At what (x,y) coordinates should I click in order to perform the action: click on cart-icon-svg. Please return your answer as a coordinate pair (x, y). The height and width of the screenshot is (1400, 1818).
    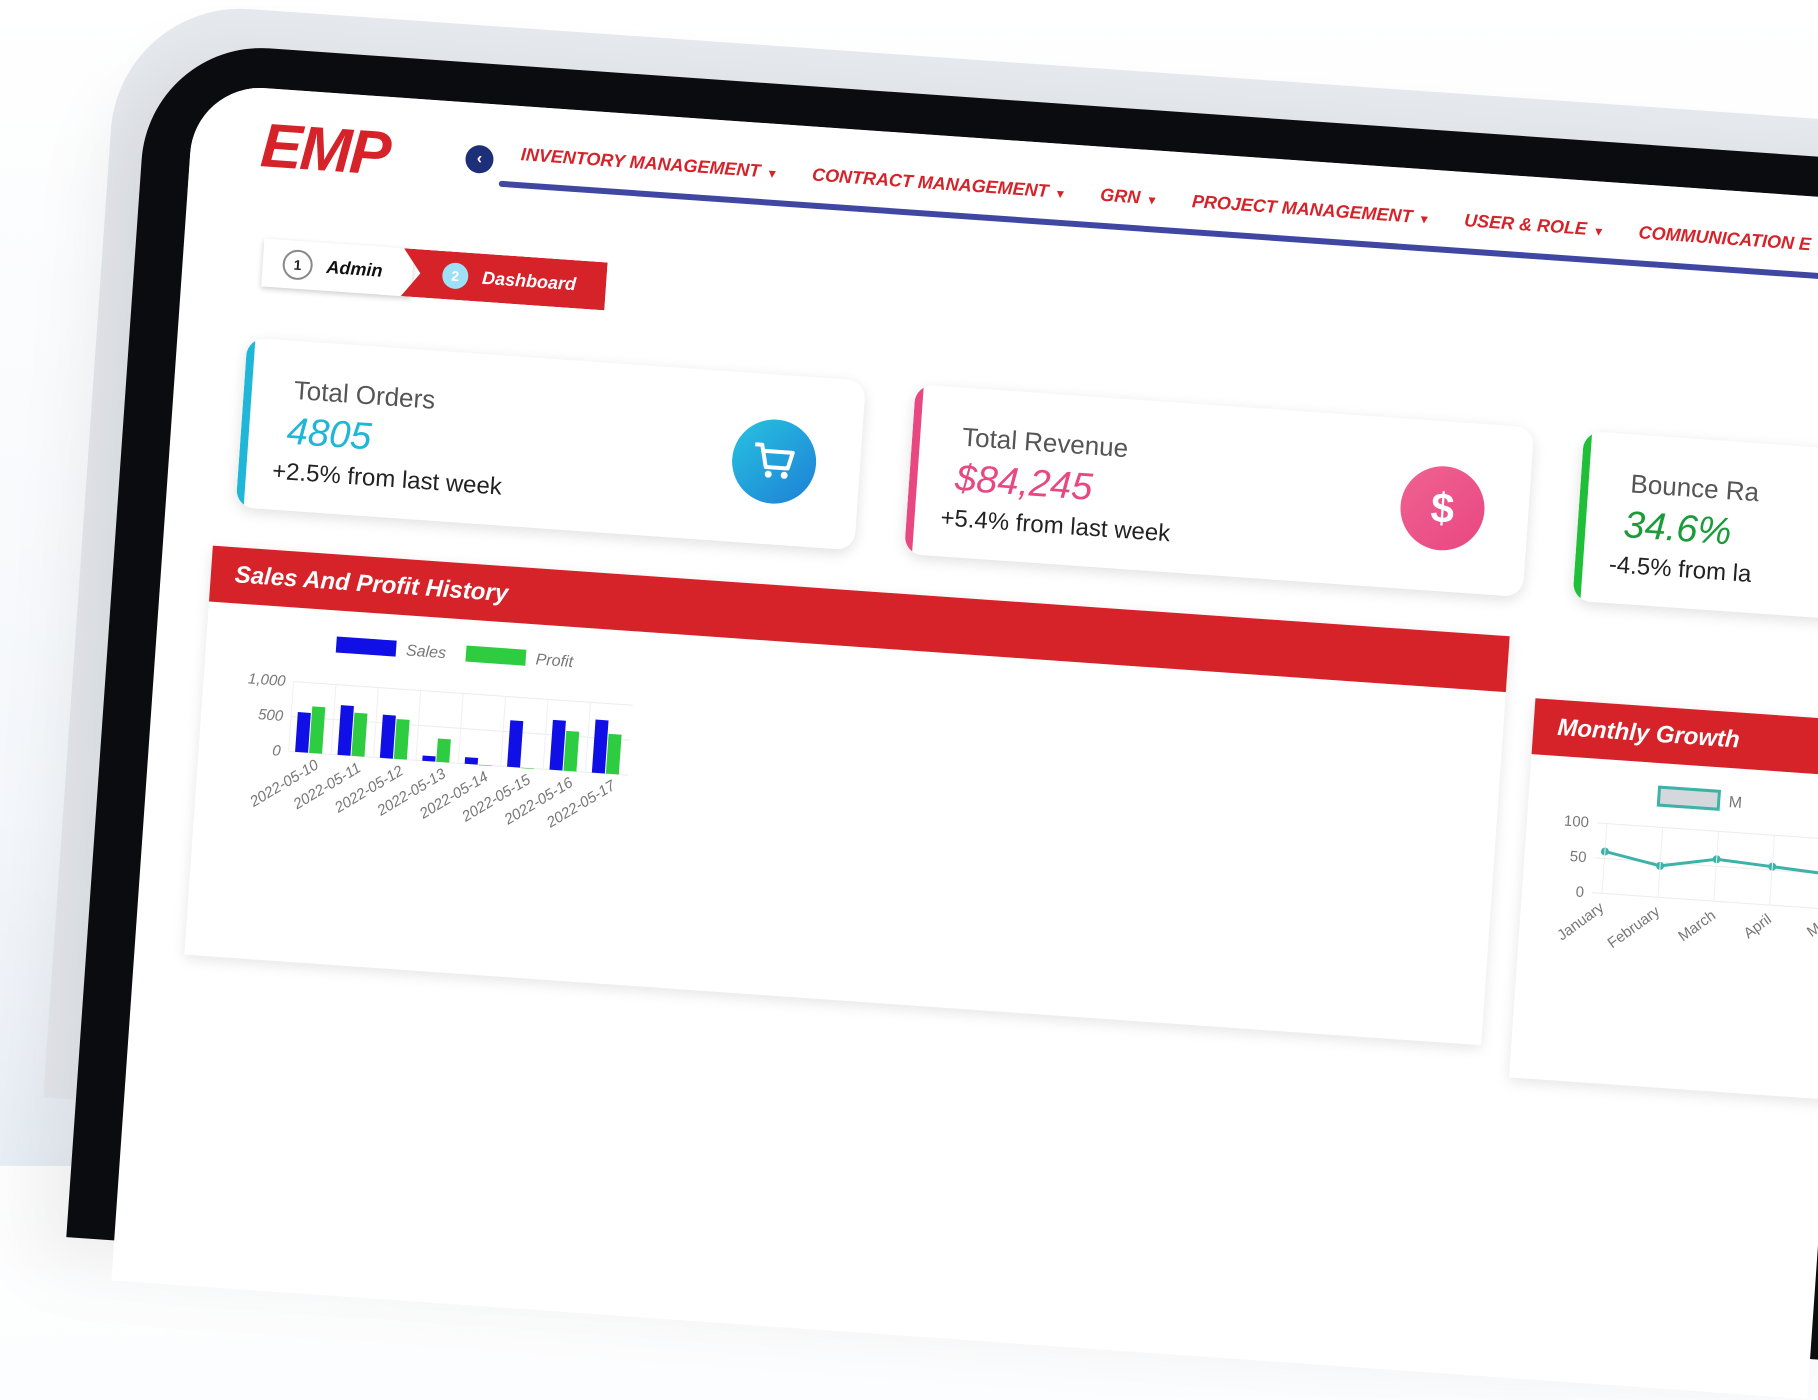
    Looking at the image, I should click on (775, 460).